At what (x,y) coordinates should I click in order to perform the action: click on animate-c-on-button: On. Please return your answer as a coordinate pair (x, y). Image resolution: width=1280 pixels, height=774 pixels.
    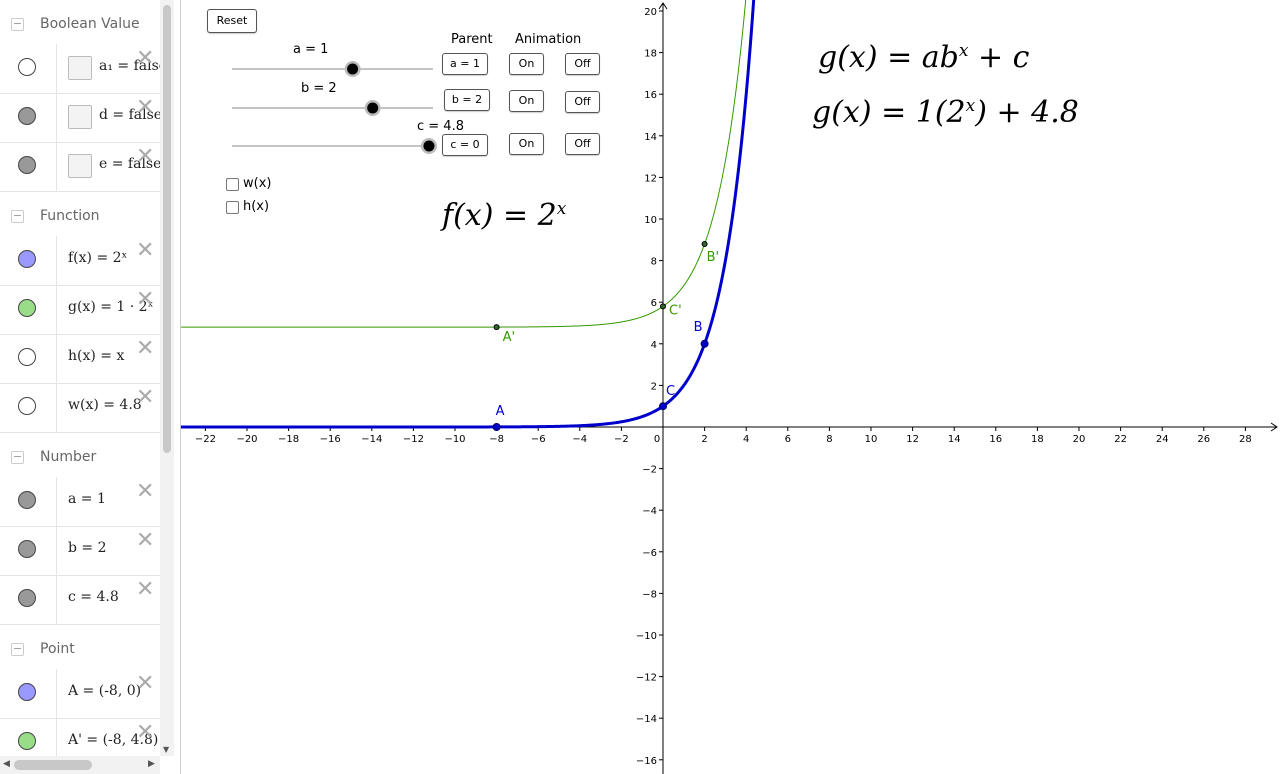
    Looking at the image, I should click on (526, 144).